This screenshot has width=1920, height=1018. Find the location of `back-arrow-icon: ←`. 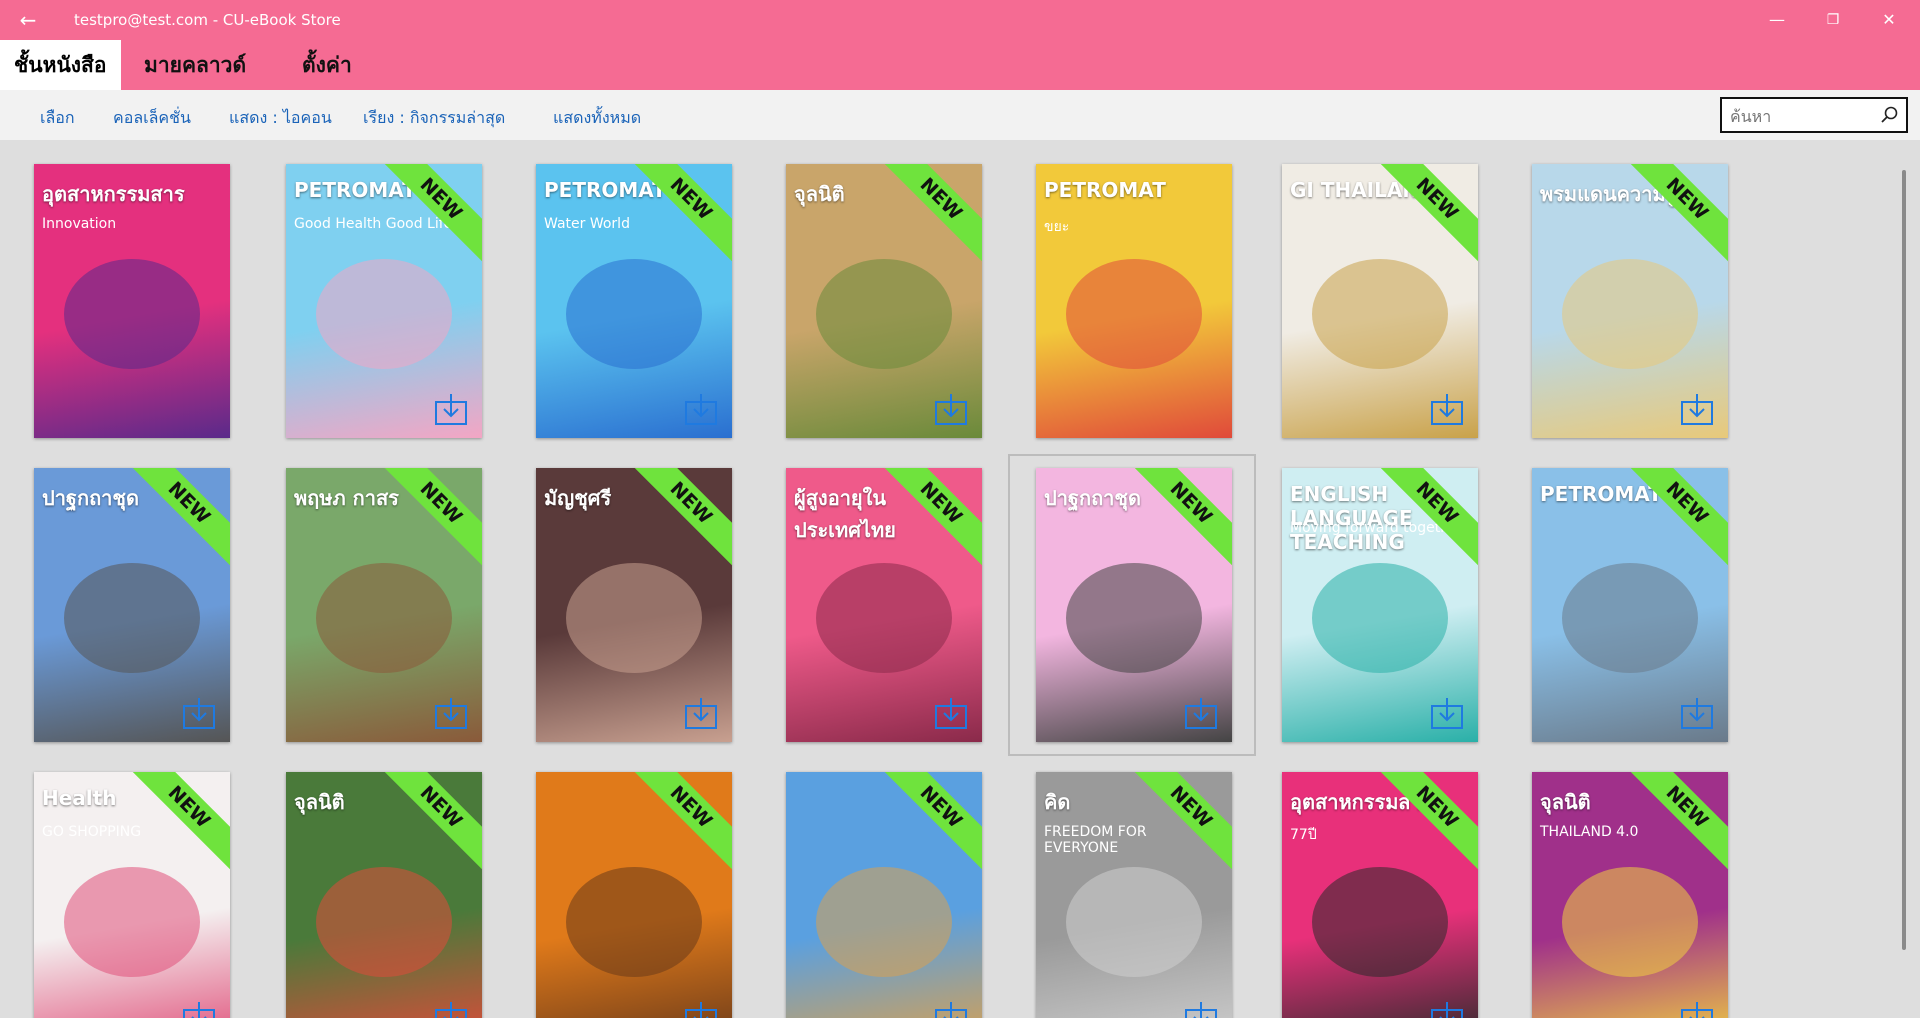

back-arrow-icon: ← is located at coordinates (28, 20).